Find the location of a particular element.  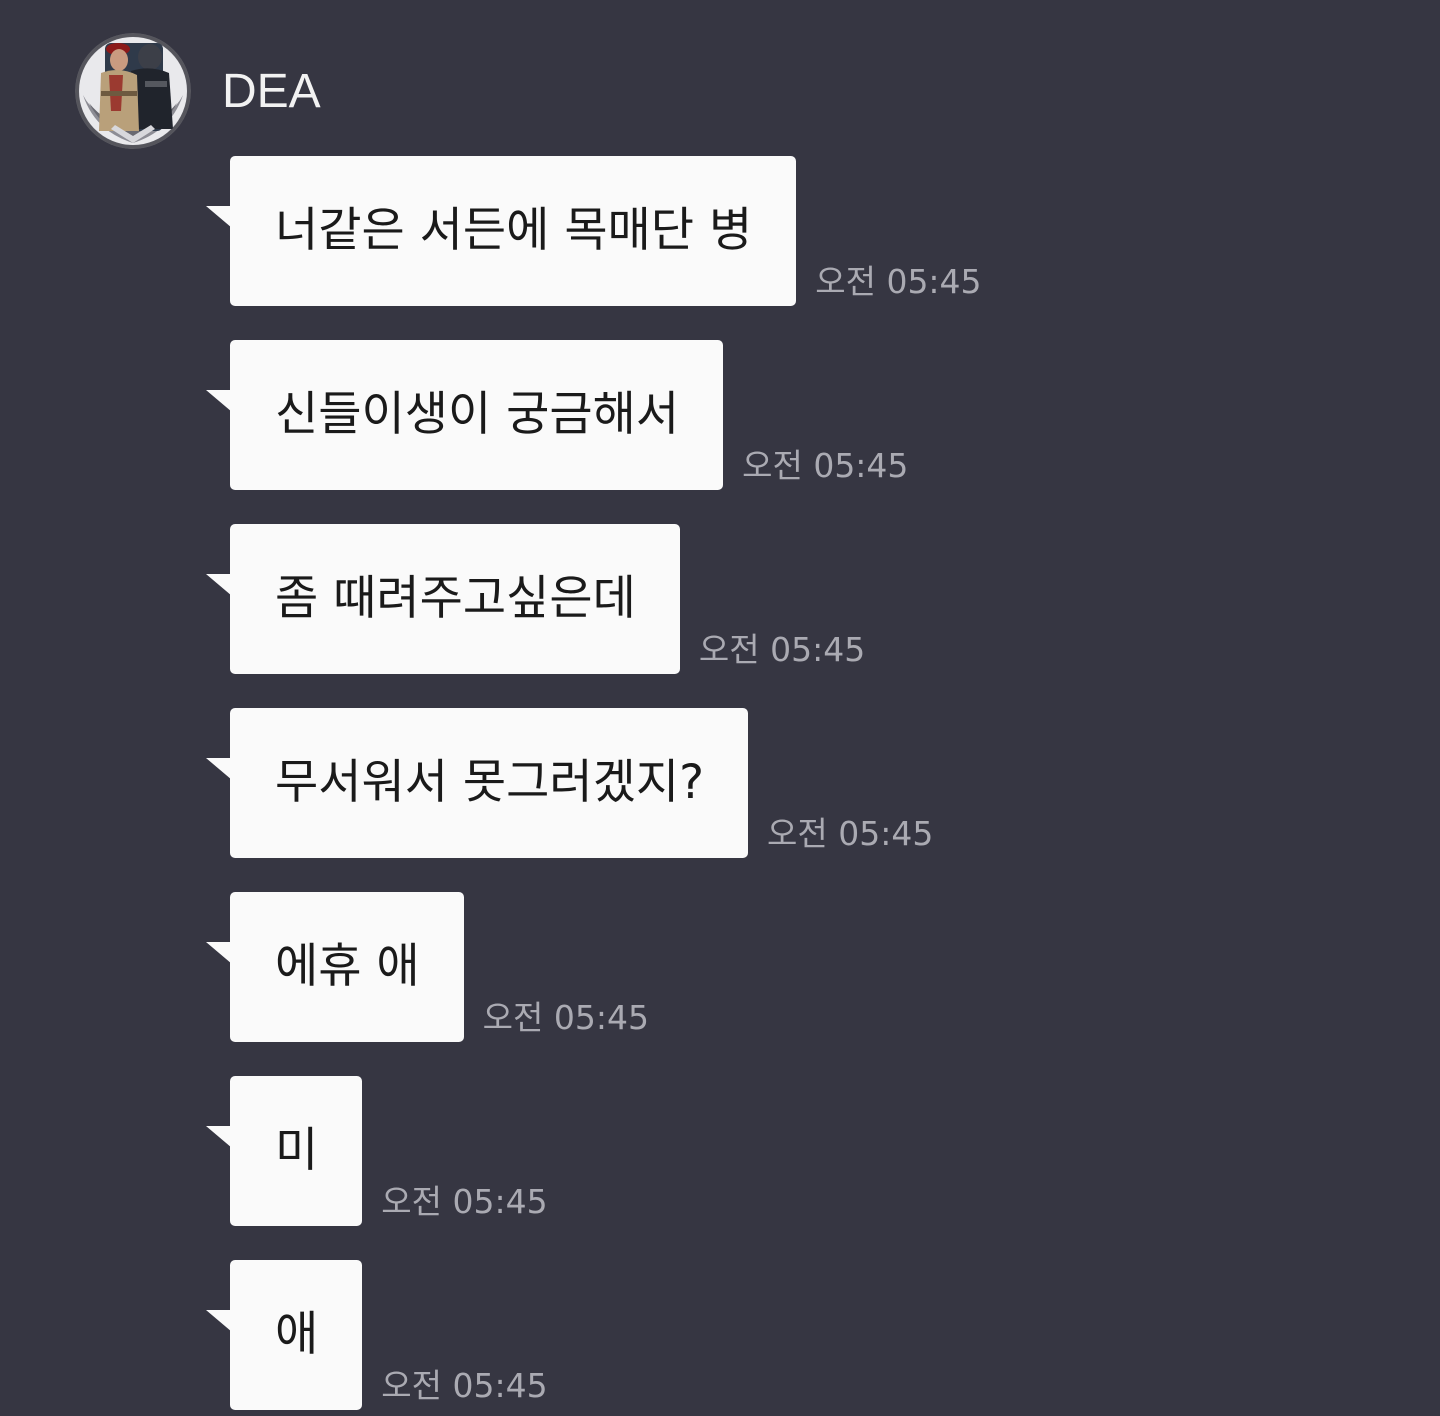

message-bubble: 너같은 서든에 목매단 병 is located at coordinates (501, 231).